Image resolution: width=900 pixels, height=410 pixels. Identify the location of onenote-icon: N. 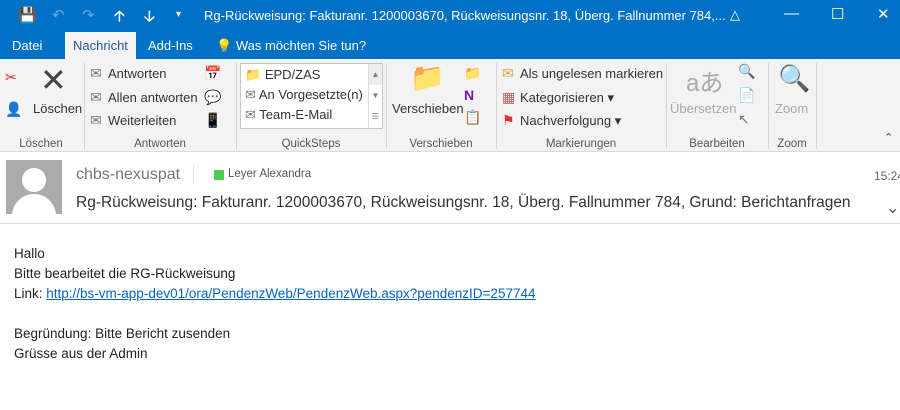
(469, 95).